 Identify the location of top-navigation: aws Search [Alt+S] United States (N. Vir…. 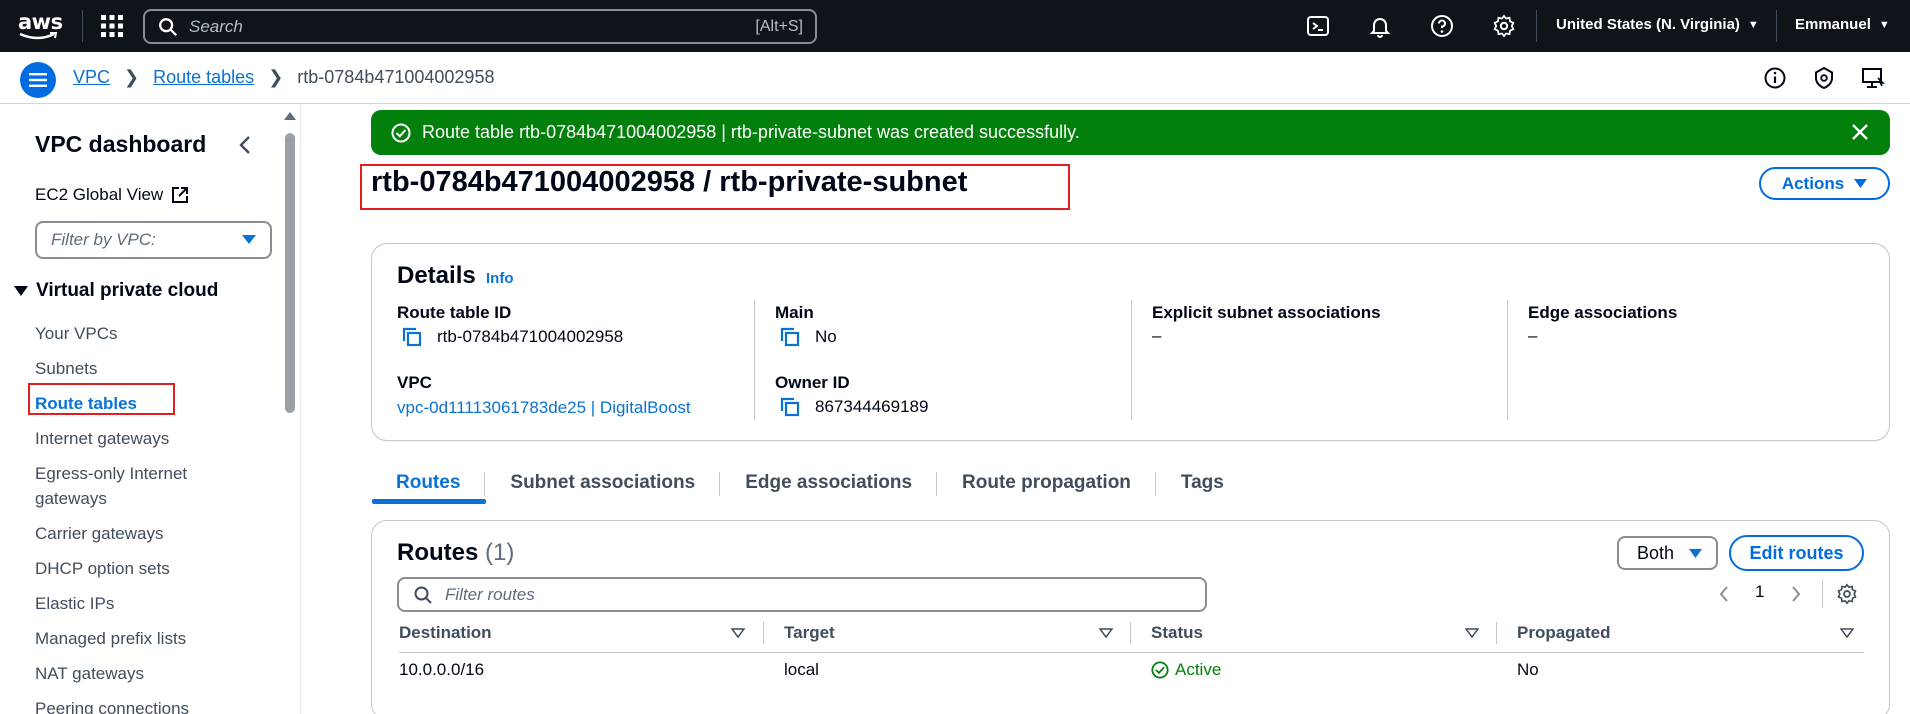
(955, 26).